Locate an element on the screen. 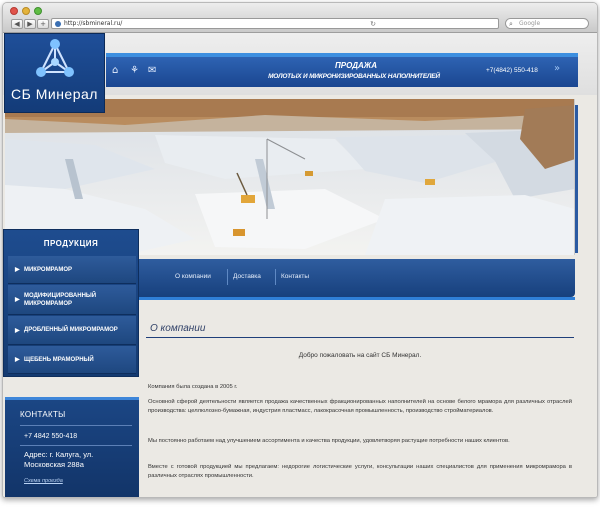 Image resolution: width=600 pixels, height=516 pixels. nav-item-about: О компании is located at coordinates (193, 276).